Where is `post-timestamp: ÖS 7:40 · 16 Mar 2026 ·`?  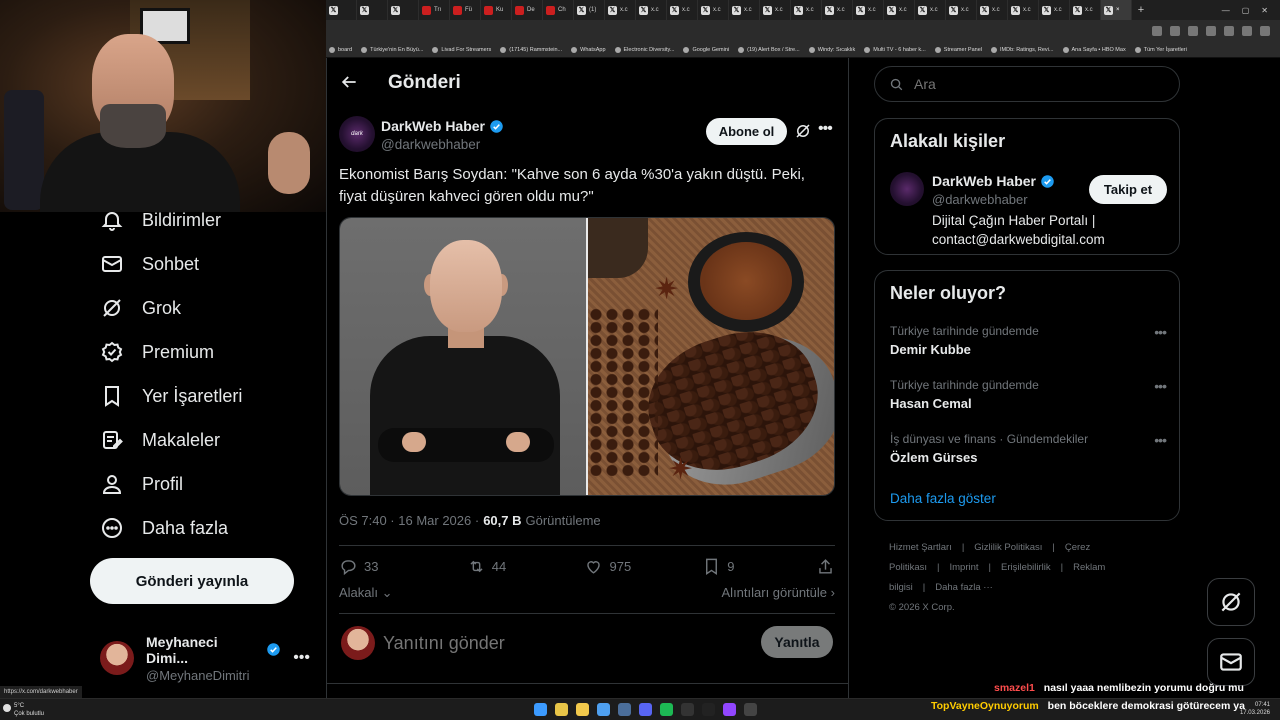
post-timestamp: ÖS 7:40 · 16 Mar 2026 · is located at coordinates (409, 520).